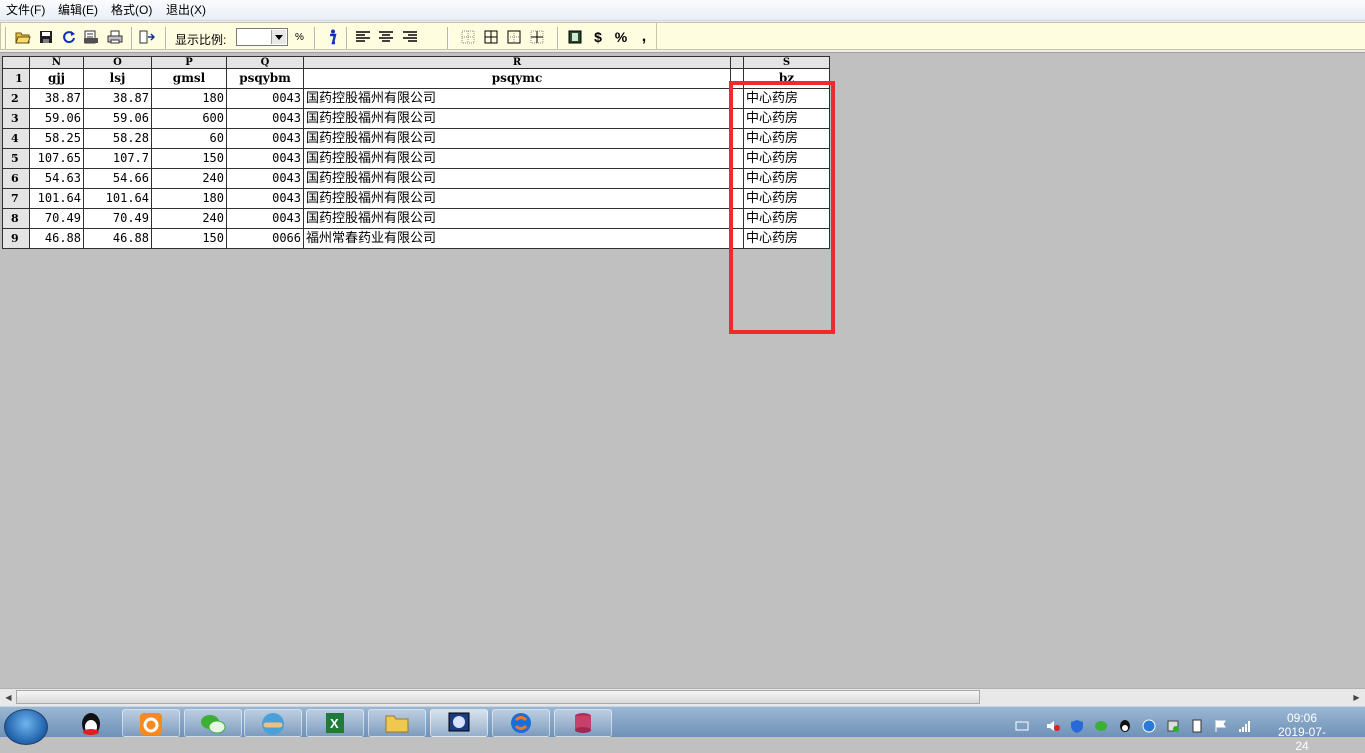 Image resolution: width=1365 pixels, height=753 pixels. What do you see at coordinates (189, 62) in the screenshot?
I see `column-header-P: P` at bounding box center [189, 62].